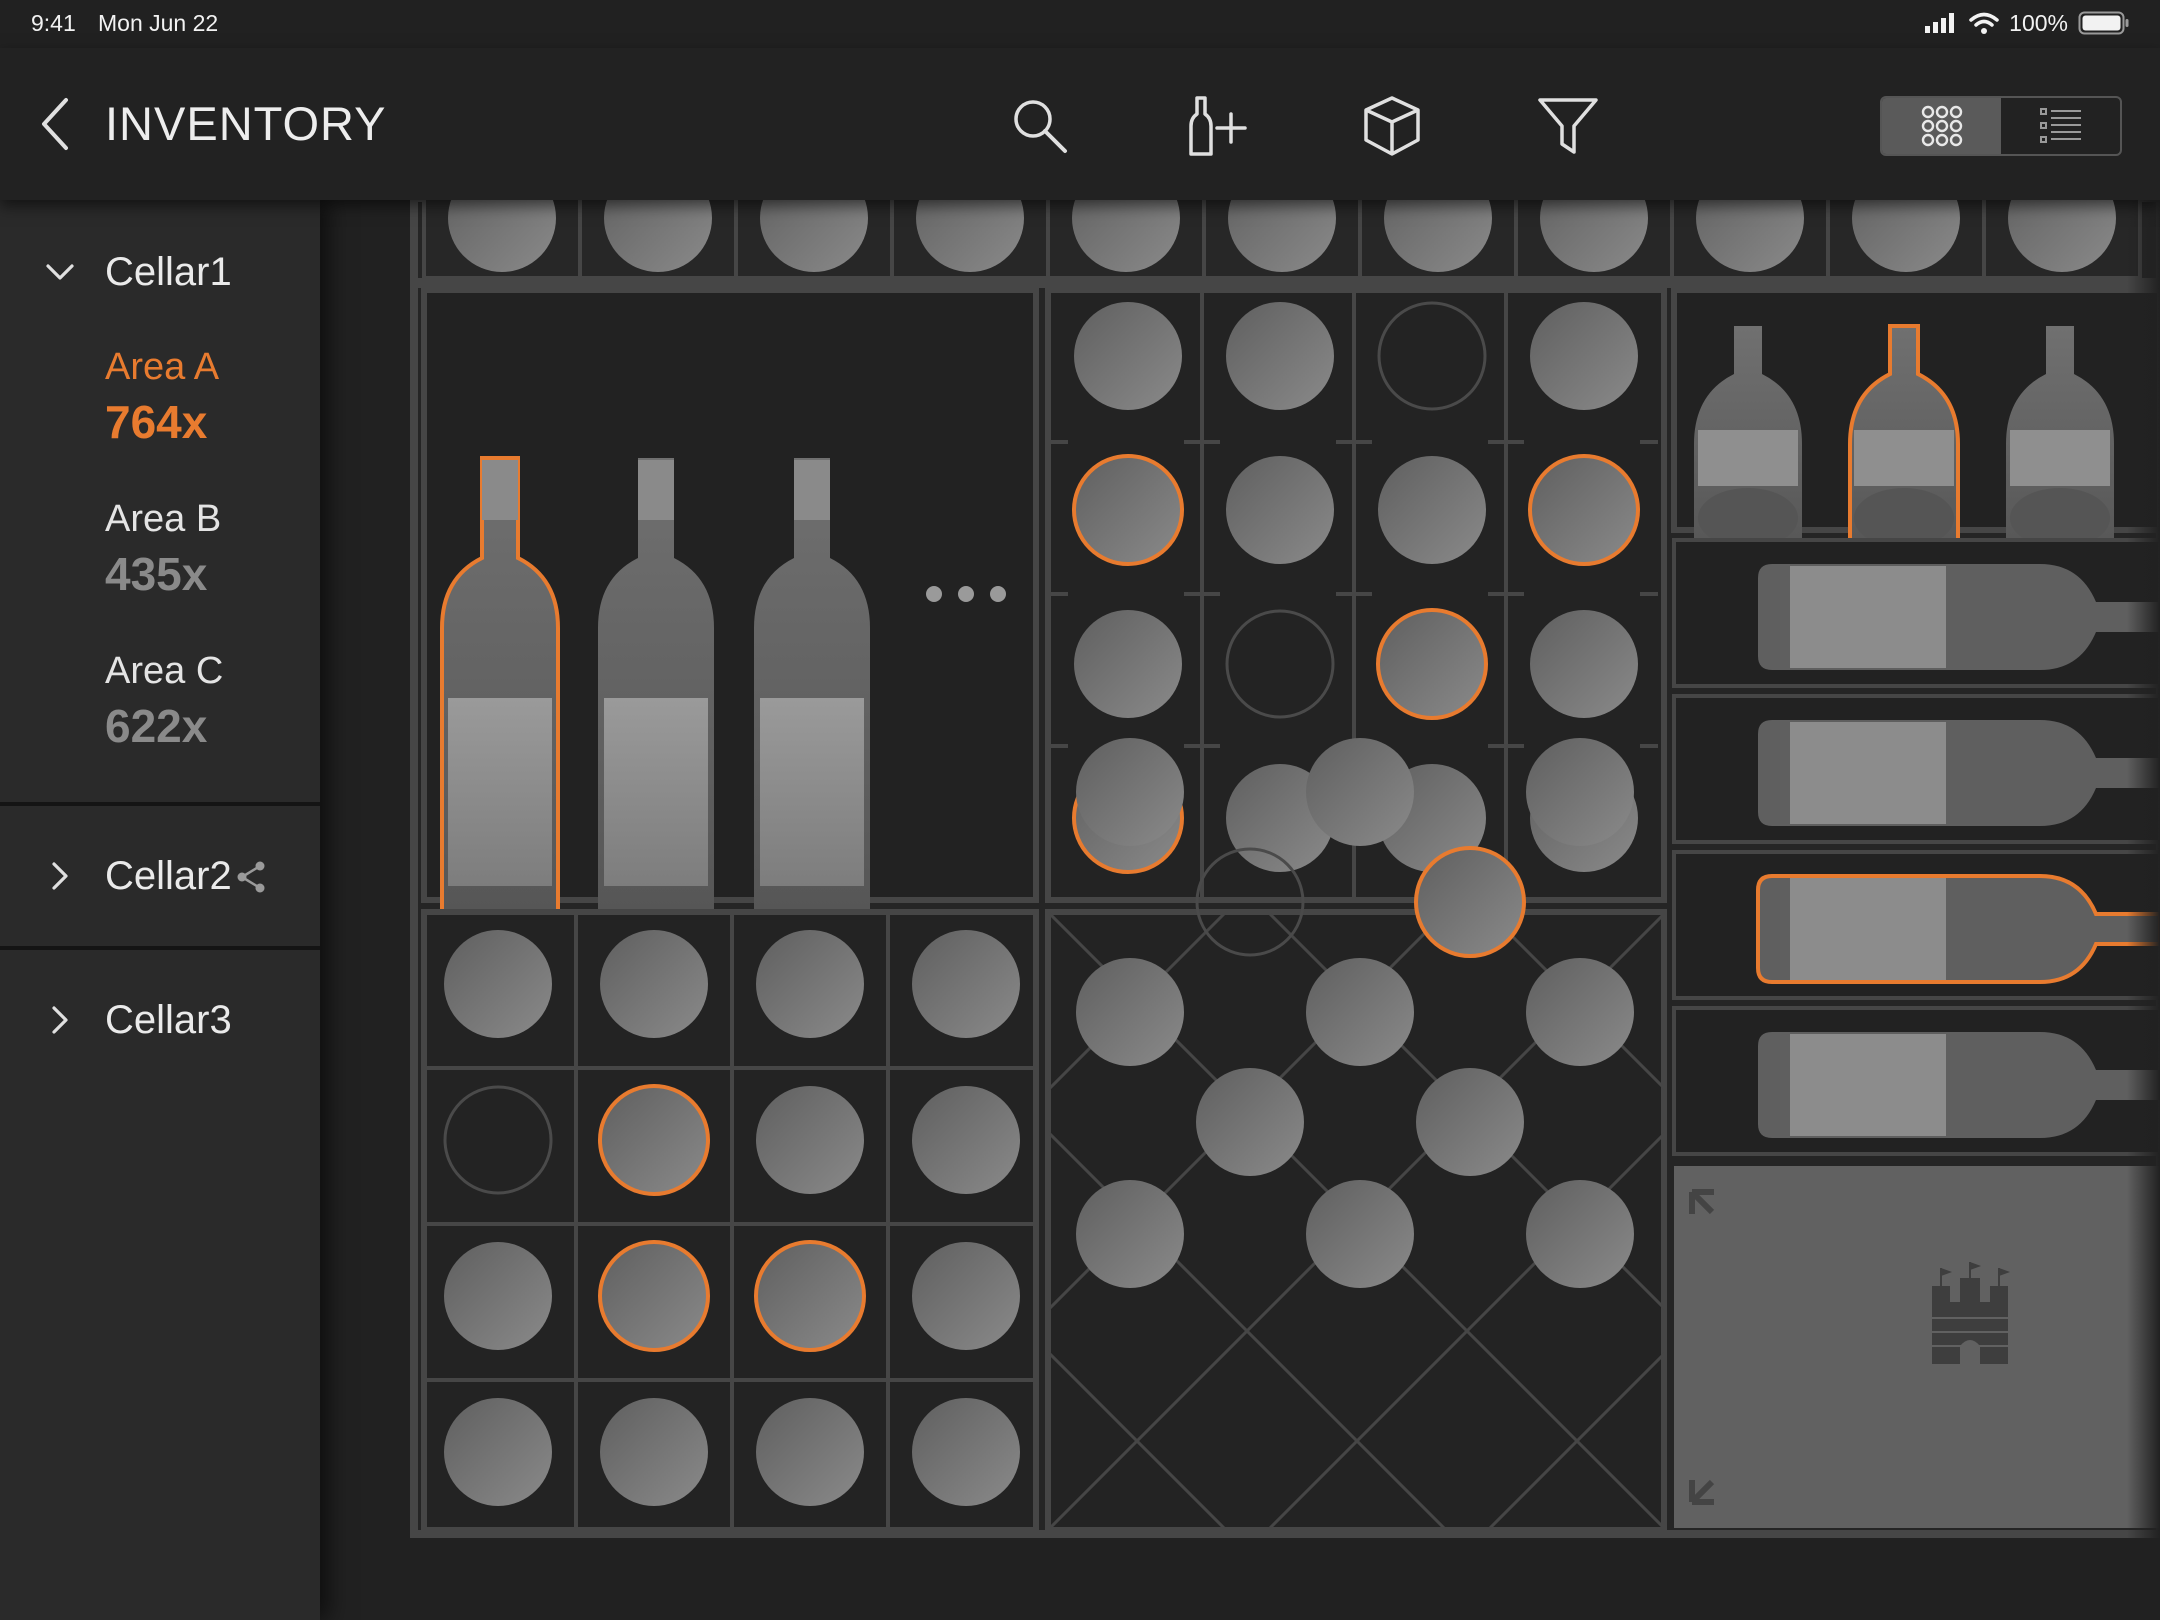 This screenshot has width=2160, height=1620. What do you see at coordinates (156, 574) in the screenshot?
I see `area-b-count: 435x` at bounding box center [156, 574].